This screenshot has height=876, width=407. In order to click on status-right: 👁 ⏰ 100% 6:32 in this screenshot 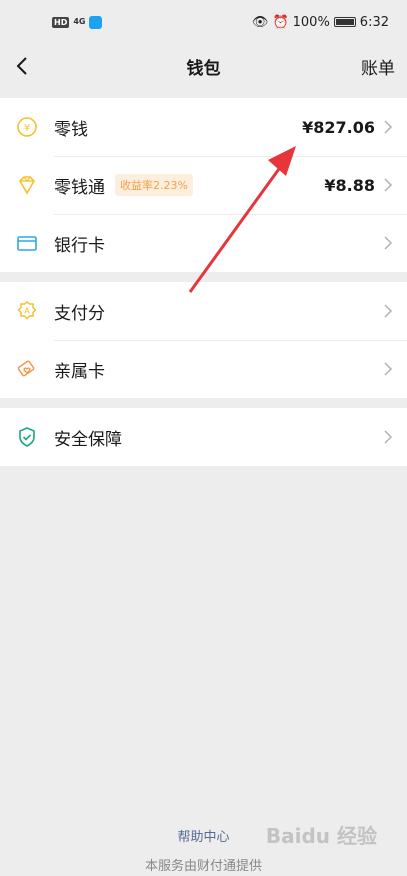, I will do `click(320, 22)`.